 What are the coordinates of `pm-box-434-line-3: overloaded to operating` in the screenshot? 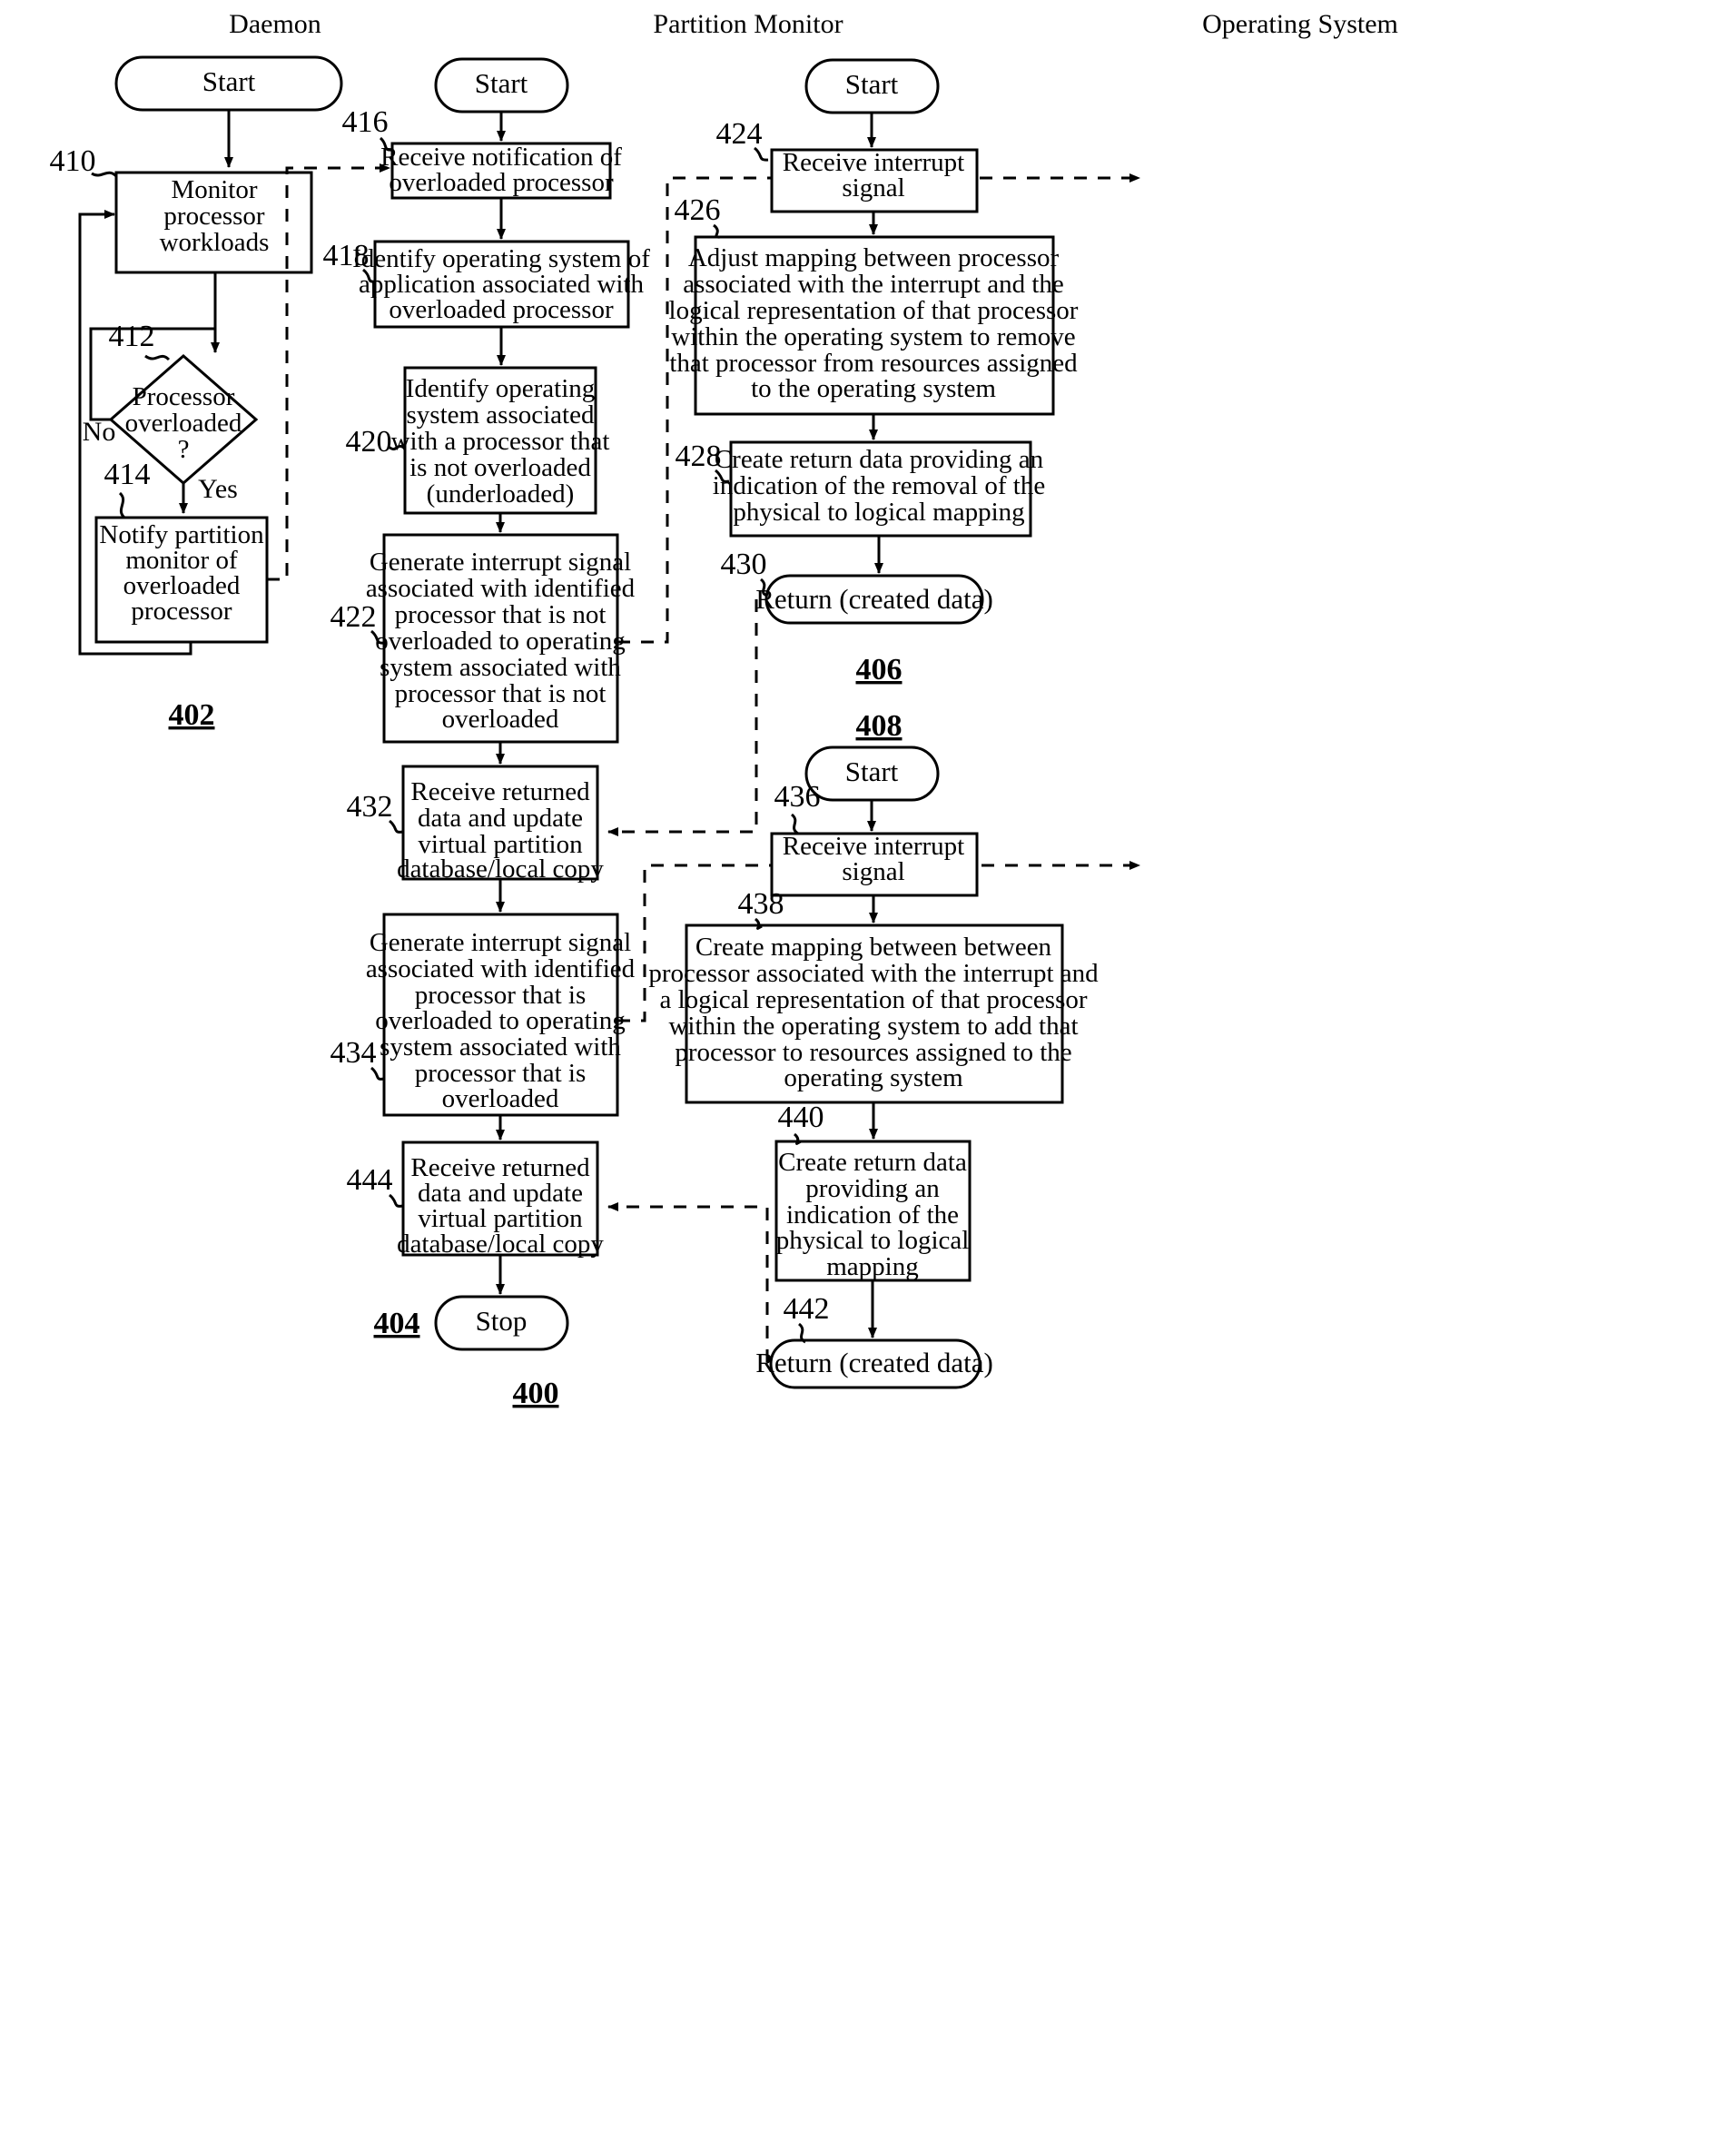 It's located at (500, 1020).